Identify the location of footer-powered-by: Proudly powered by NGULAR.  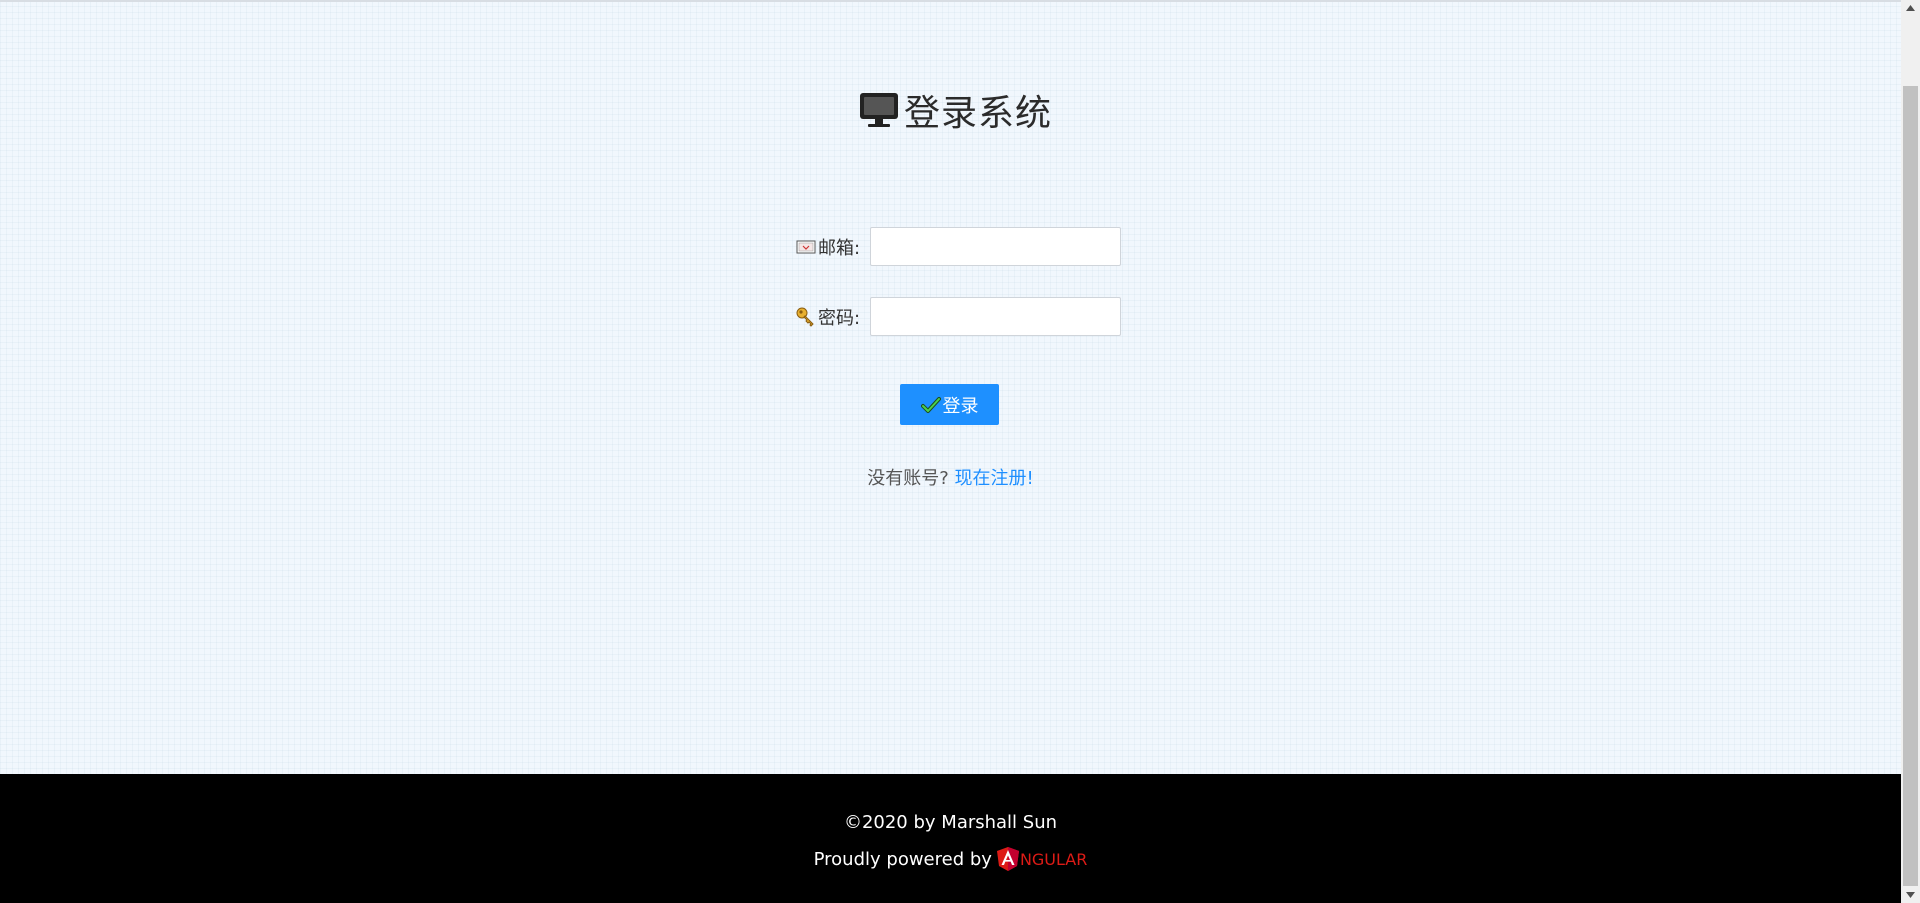
(950, 859).